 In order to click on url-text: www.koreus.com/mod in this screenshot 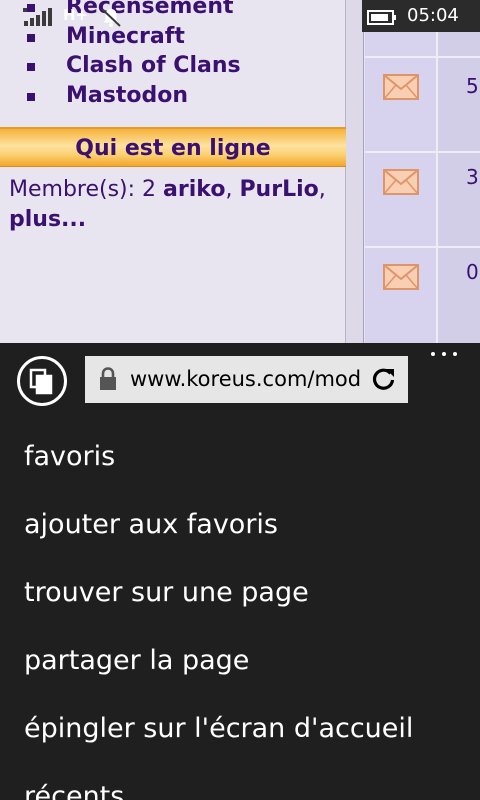, I will do `click(248, 379)`.